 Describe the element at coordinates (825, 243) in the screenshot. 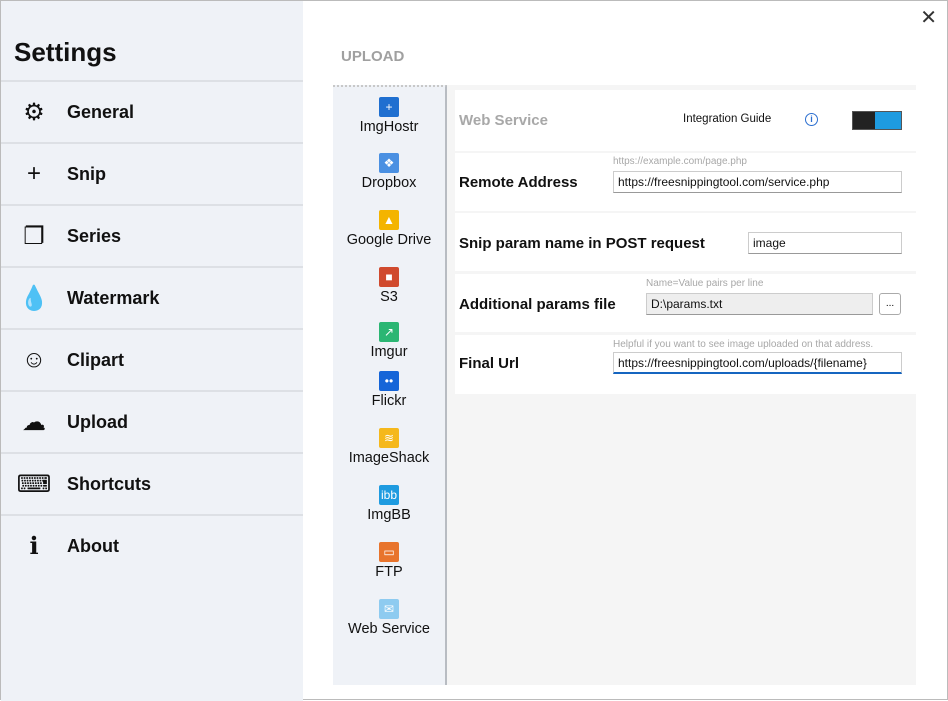

I see `snip-param-input: image` at that location.